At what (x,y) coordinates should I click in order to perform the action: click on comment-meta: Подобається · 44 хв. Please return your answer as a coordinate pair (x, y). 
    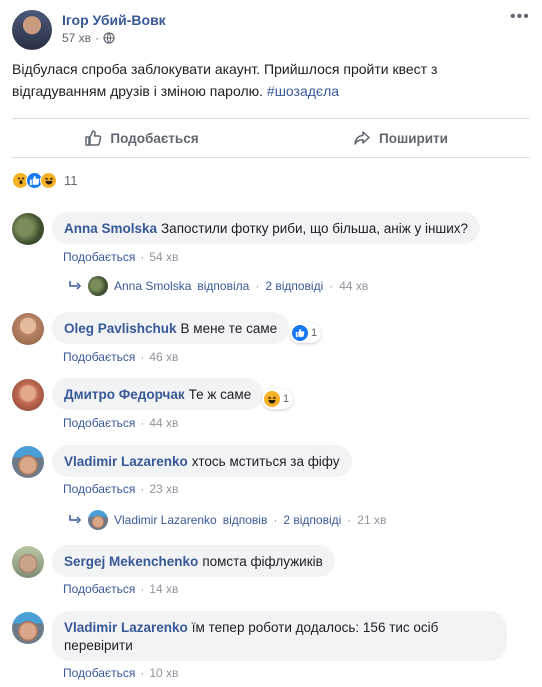
    Looking at the image, I should click on (121, 423).